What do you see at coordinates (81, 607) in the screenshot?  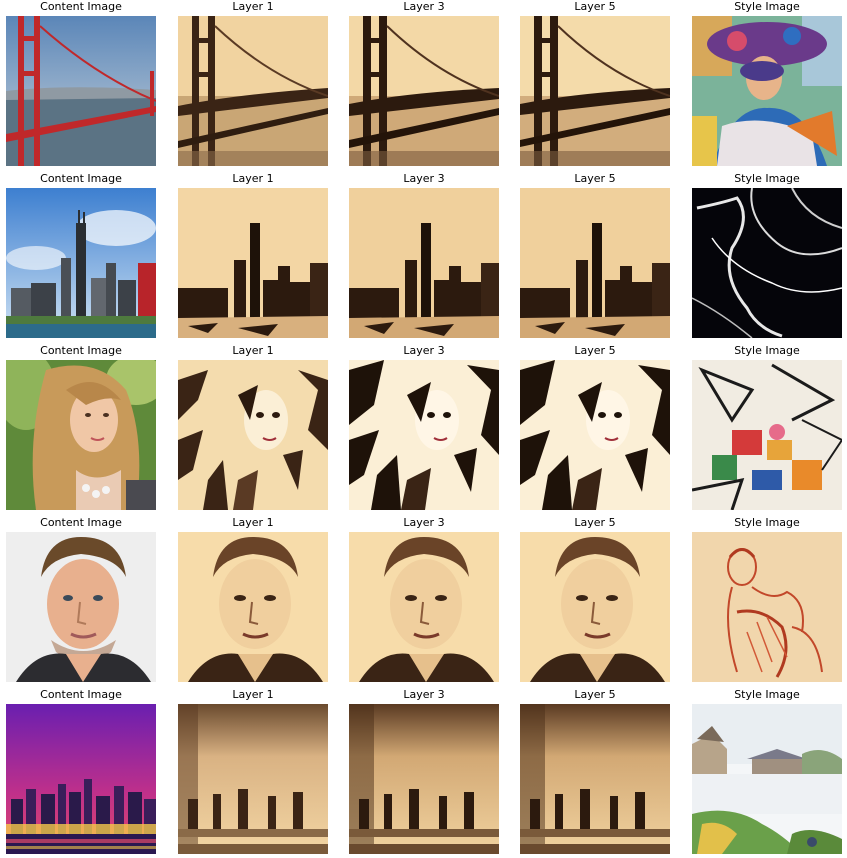 I see `man-portrait-photo` at bounding box center [81, 607].